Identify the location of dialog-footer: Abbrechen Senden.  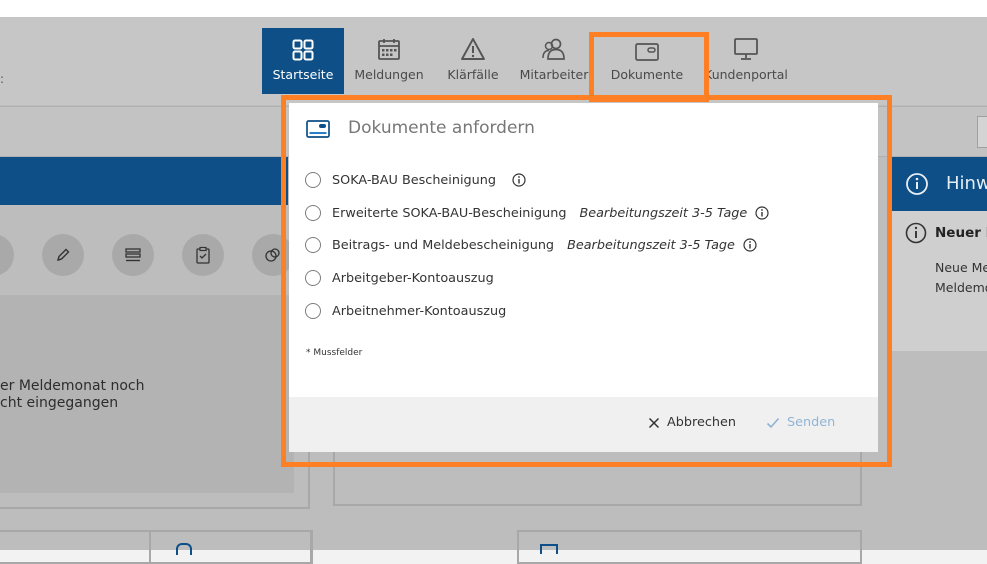
(583, 424).